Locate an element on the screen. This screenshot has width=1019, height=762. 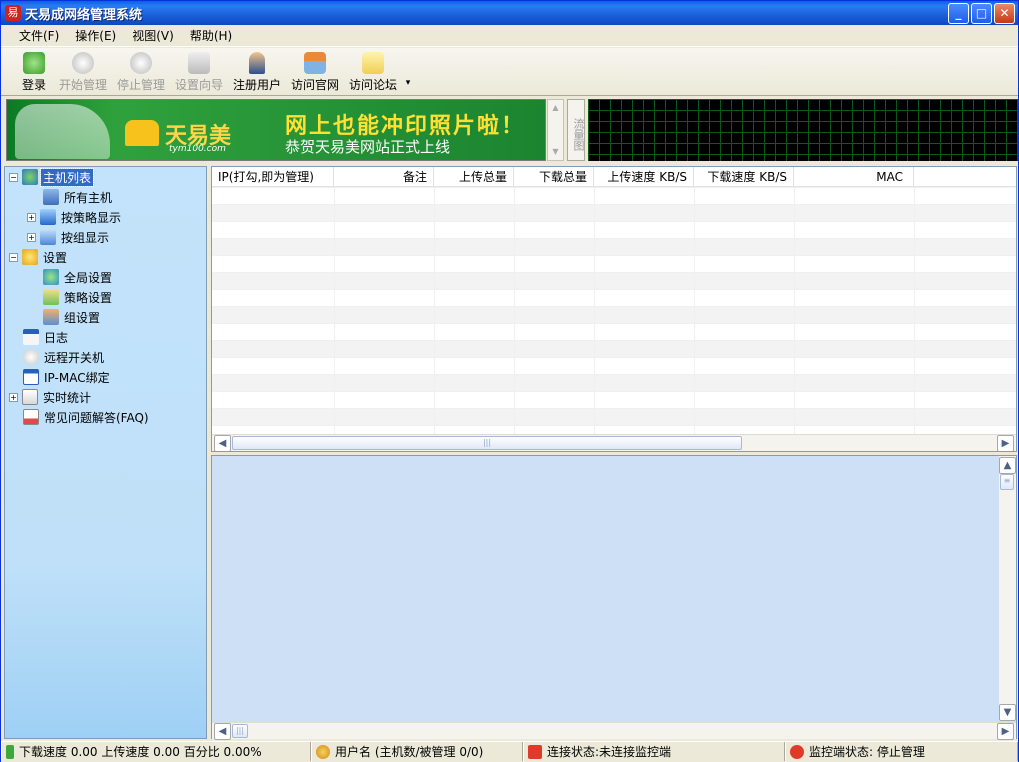
column-header-upload-total: 上传总量 is located at coordinates (474, 177).